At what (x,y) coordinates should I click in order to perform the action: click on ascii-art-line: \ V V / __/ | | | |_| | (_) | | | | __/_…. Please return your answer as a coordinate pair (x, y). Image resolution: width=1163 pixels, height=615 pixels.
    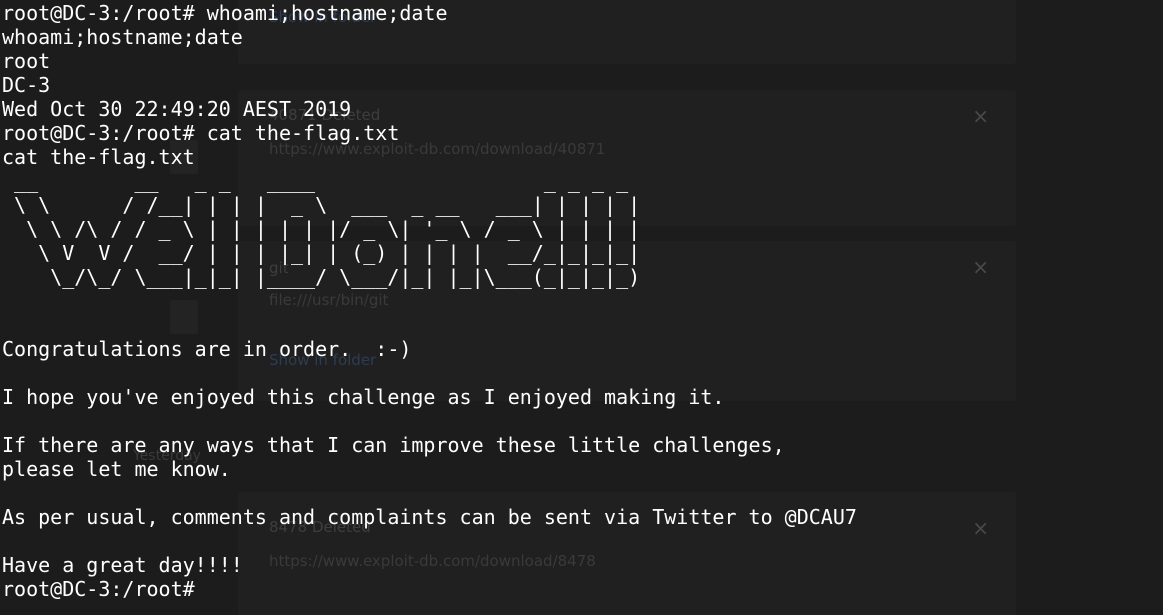
    Looking at the image, I should click on (321, 253).